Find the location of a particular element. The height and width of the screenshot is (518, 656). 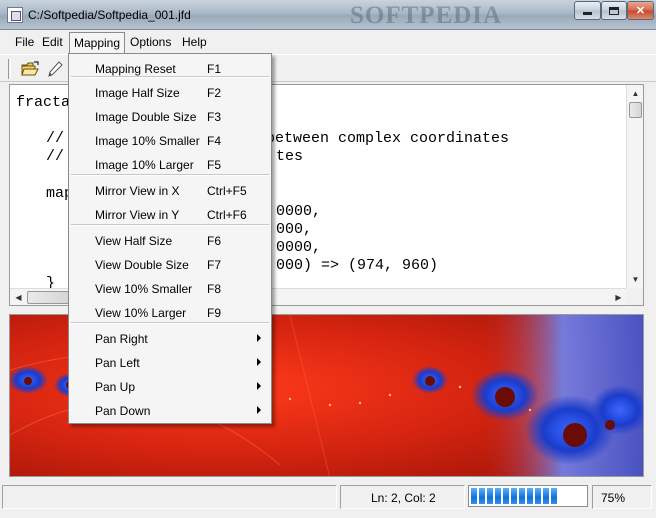

watermark: SOFTPEDIA is located at coordinates (426, 15).